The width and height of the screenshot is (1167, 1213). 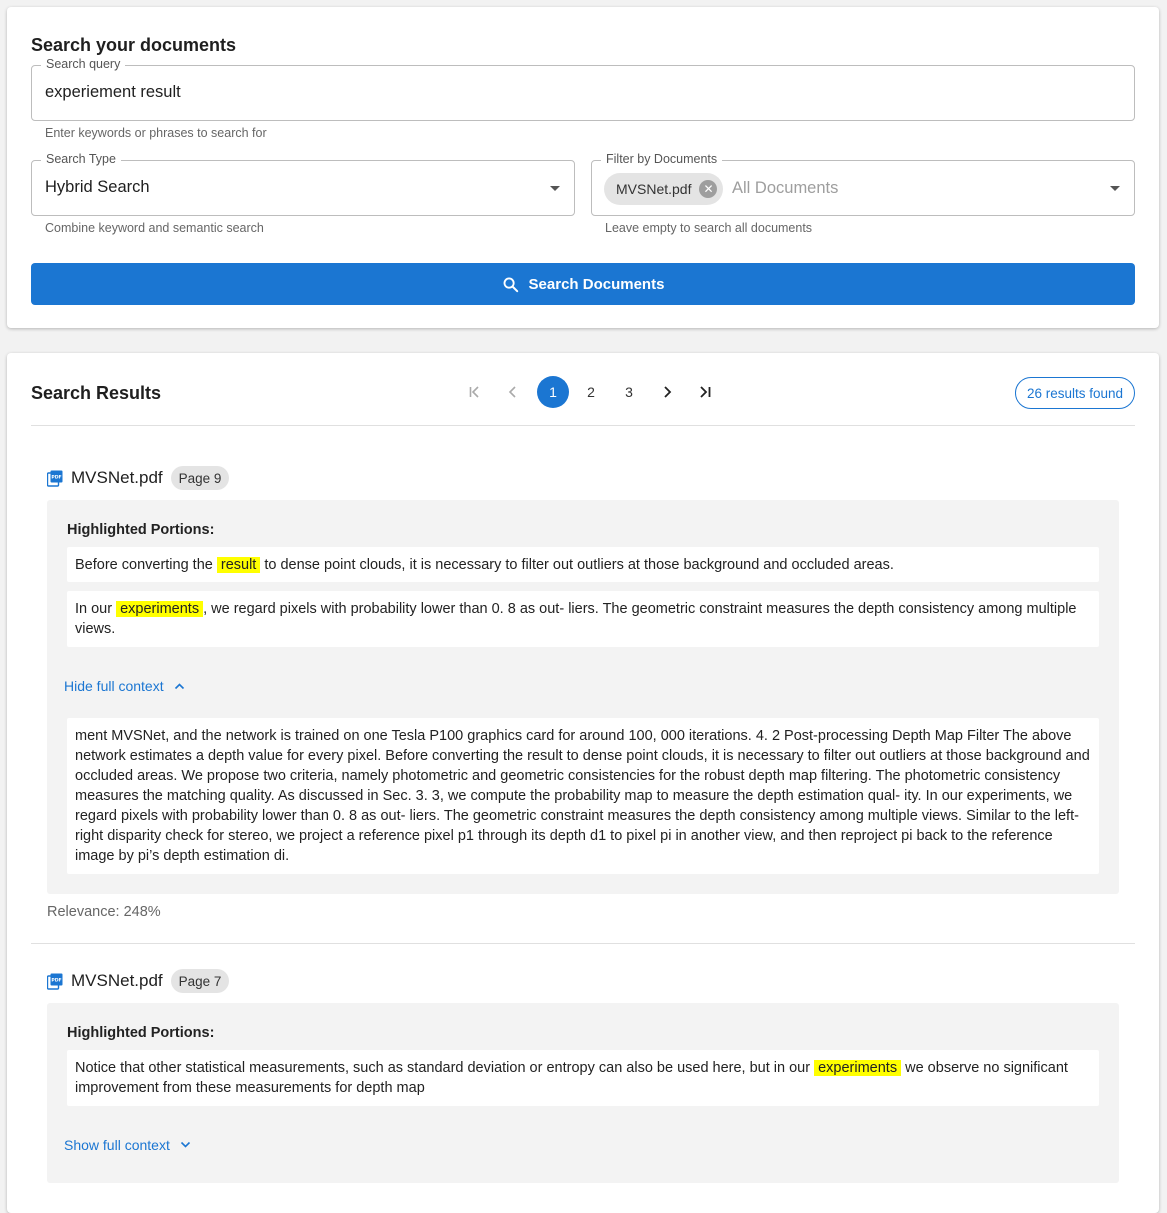 I want to click on header-divider, so click(x=583, y=425).